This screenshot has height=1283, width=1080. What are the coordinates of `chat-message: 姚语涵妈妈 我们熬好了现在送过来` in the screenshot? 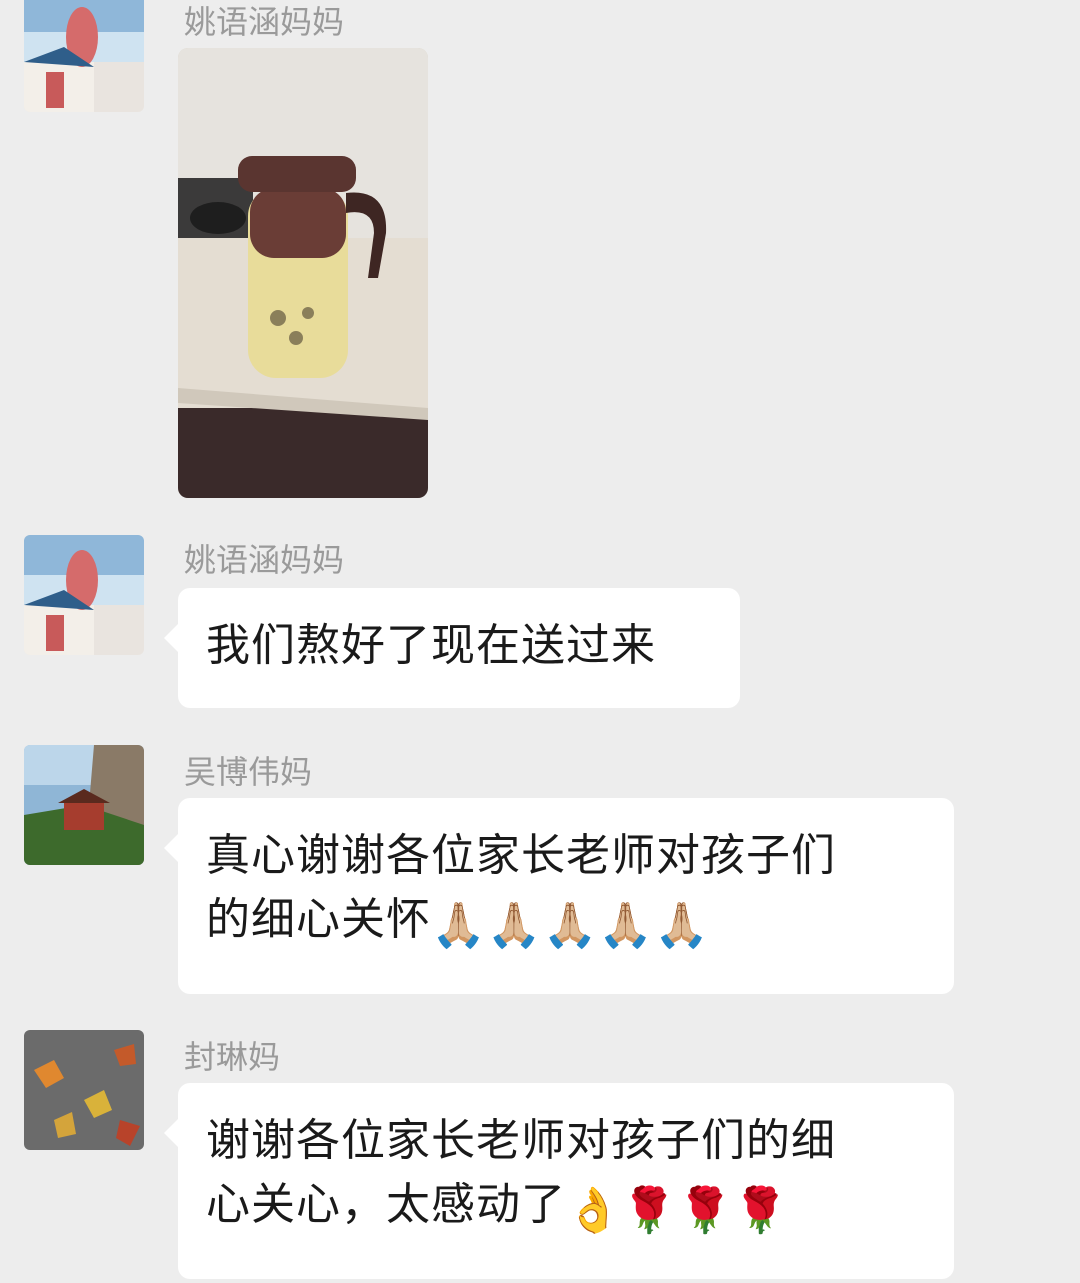 It's located at (540, 625).